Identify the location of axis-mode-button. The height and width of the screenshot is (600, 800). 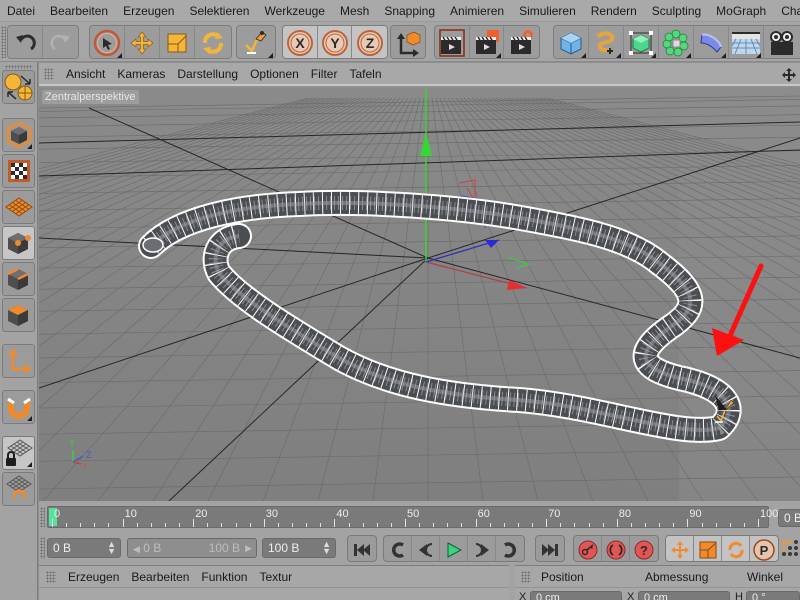
(18, 361).